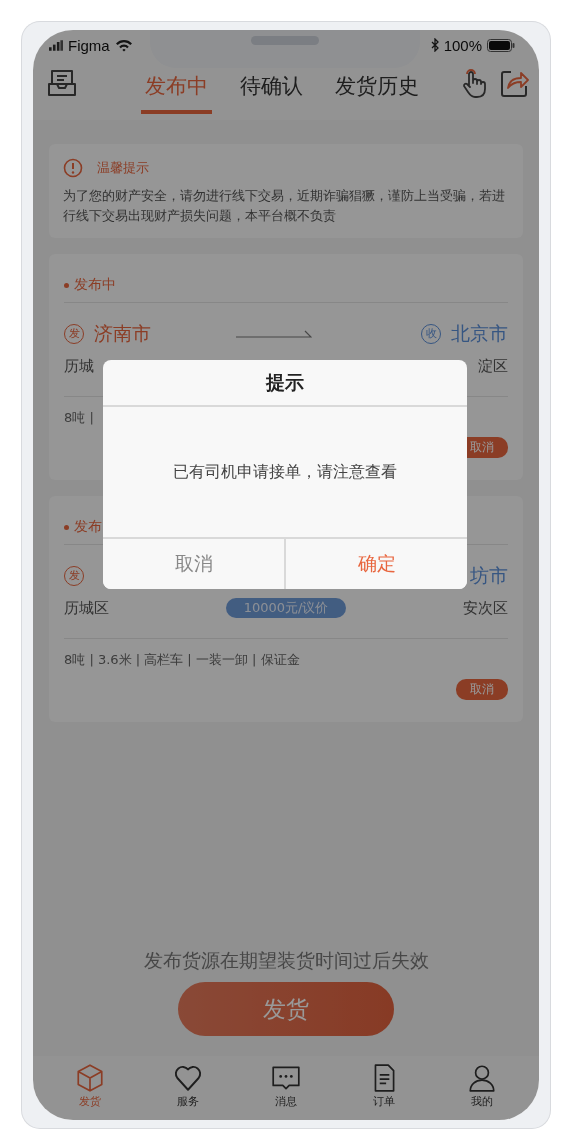 The width and height of the screenshot is (570, 1148). I want to click on cargo-specs: 8吨 |, so click(79, 418).